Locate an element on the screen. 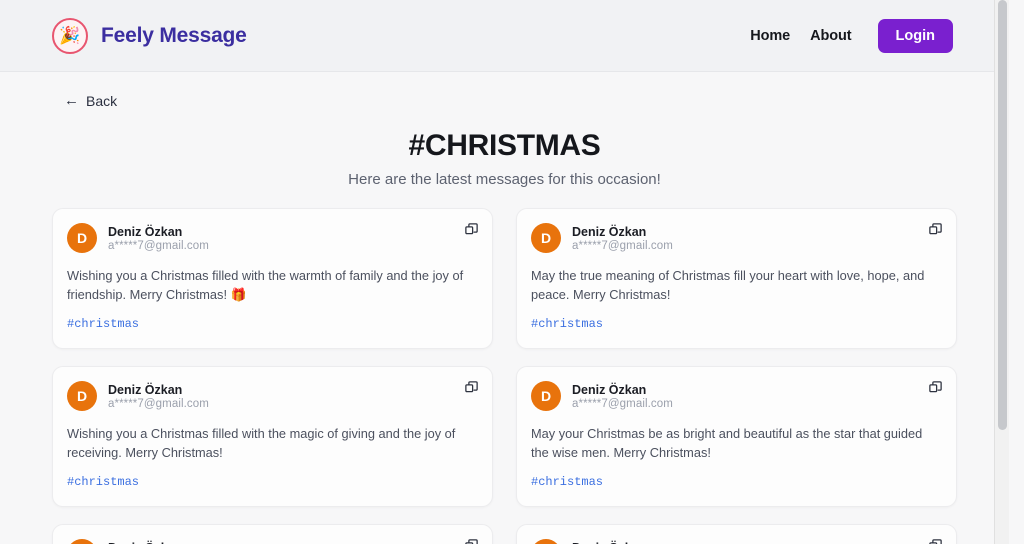 This screenshot has height=544, width=1024. vertical-scrollbar is located at coordinates (1001, 272).